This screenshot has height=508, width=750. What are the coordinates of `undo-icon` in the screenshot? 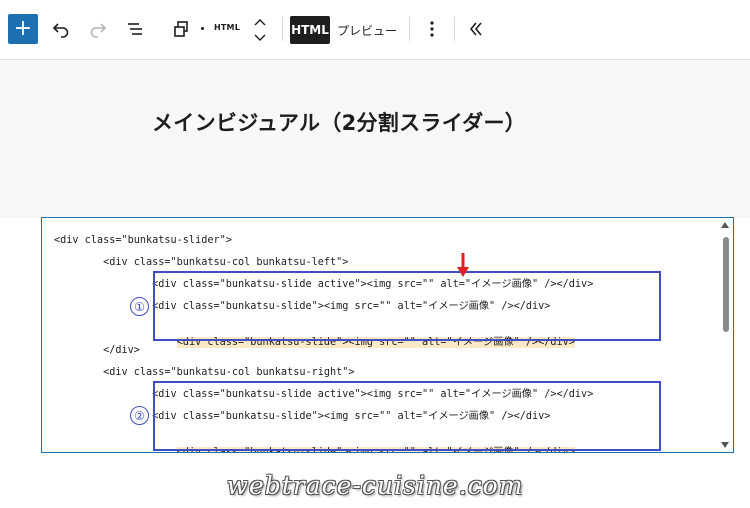 It's located at (60, 30).